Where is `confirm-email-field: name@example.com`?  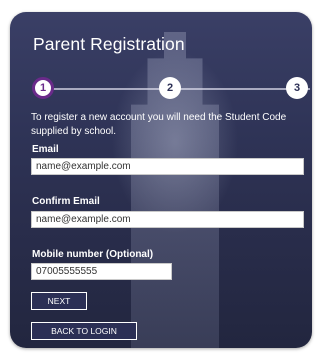 confirm-email-field: name@example.com is located at coordinates (167, 219).